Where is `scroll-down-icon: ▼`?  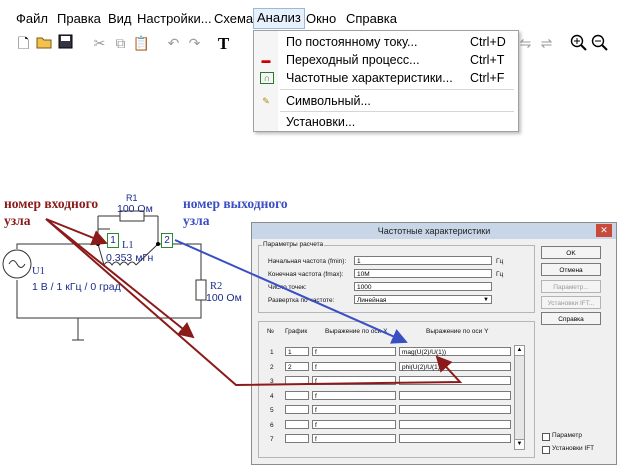
scroll-down-icon: ▼ is located at coordinates (519, 444).